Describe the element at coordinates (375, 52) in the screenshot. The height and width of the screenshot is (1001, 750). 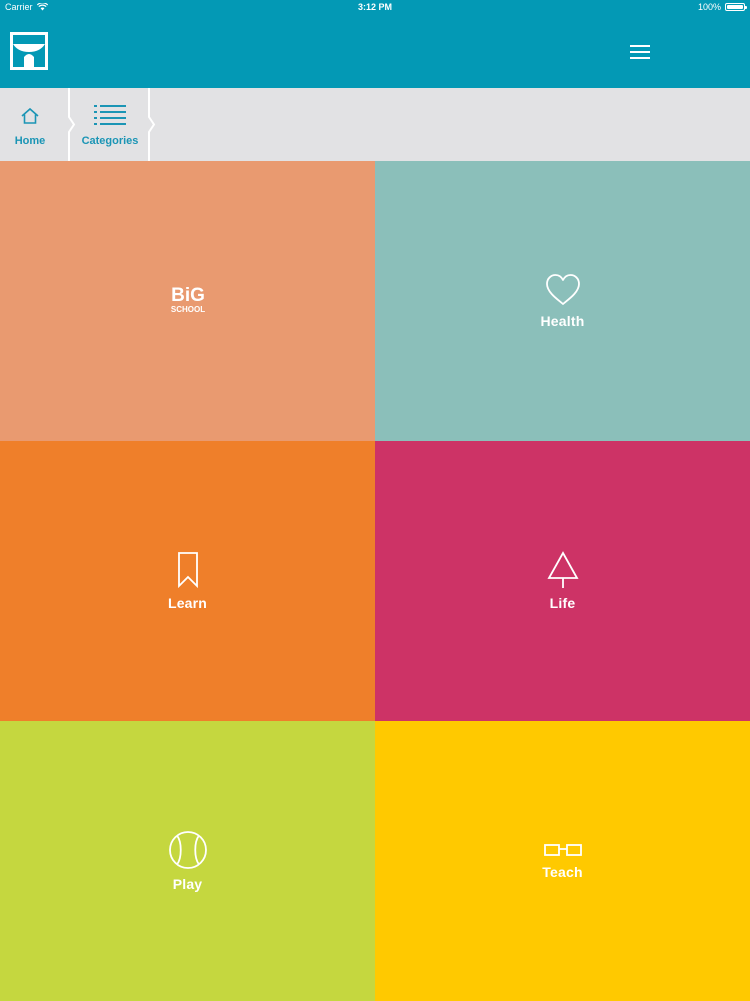
I see `app-header` at that location.